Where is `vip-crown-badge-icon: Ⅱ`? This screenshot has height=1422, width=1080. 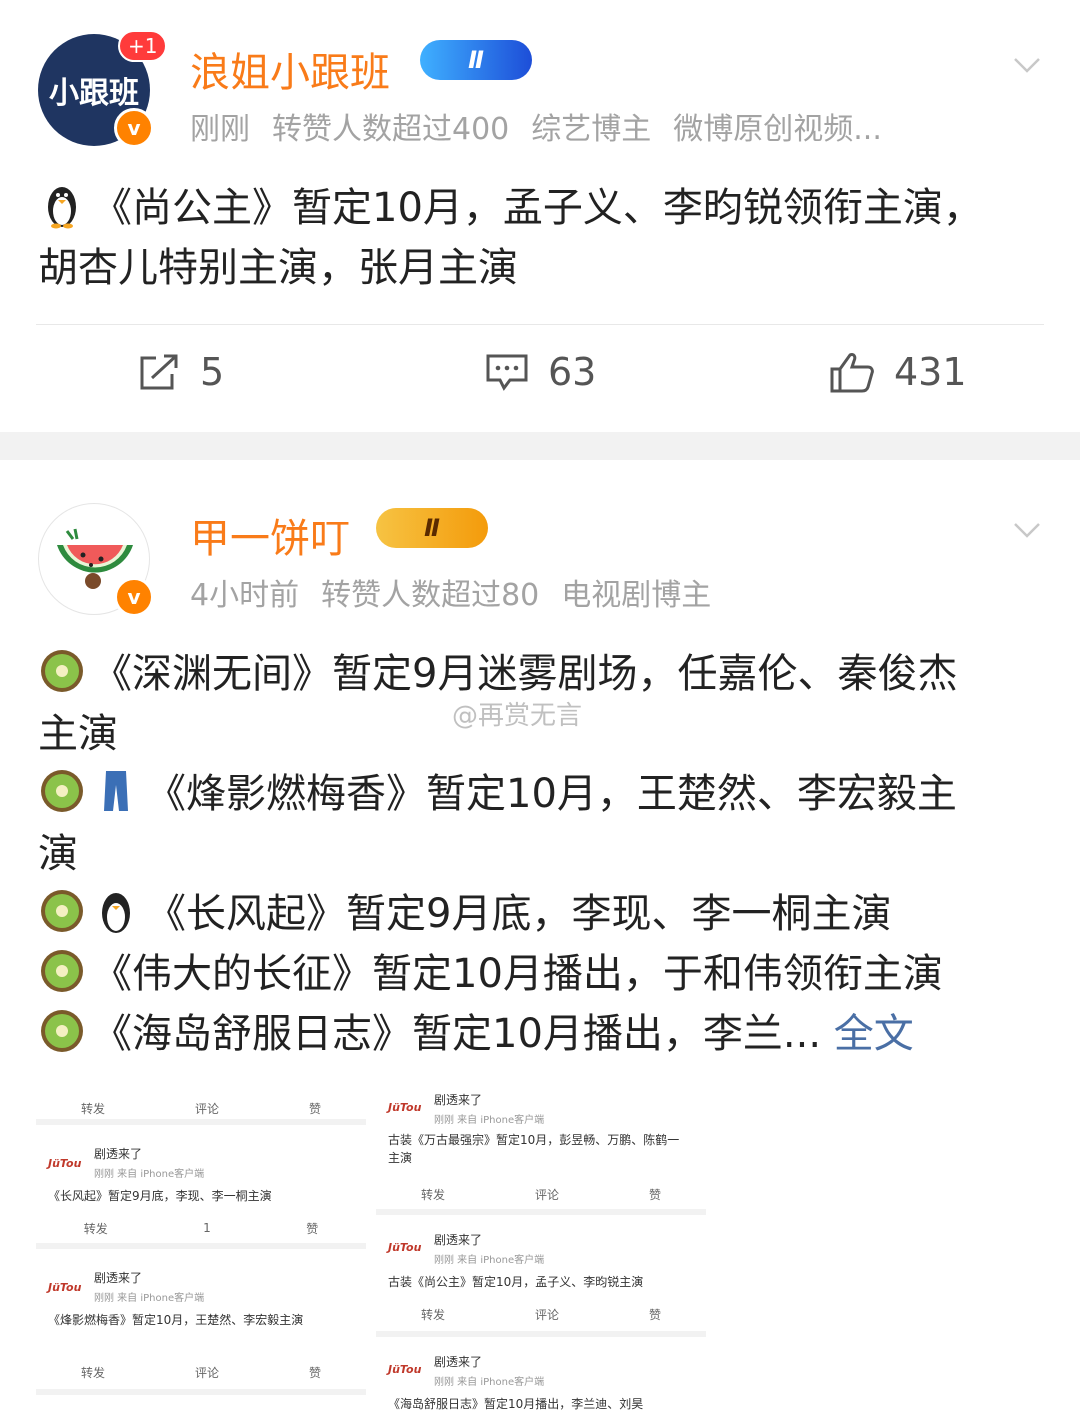
vip-crown-badge-icon: Ⅱ is located at coordinates (432, 528).